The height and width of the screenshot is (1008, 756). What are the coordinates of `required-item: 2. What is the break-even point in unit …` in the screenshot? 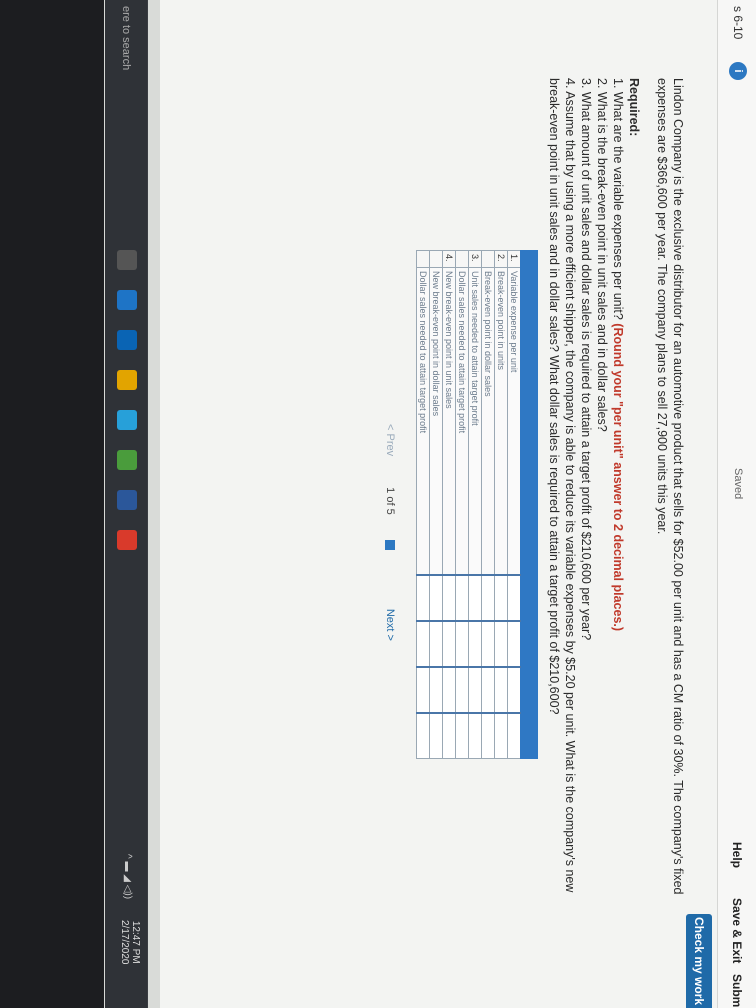 It's located at (602, 255).